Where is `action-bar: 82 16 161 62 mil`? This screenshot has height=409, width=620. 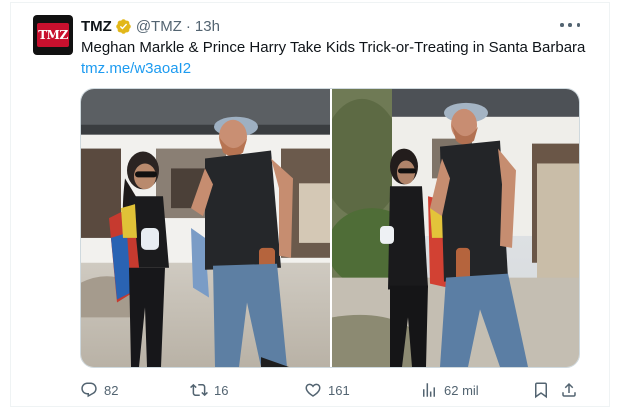
action-bar: 82 16 161 62 mil is located at coordinates (330, 390).